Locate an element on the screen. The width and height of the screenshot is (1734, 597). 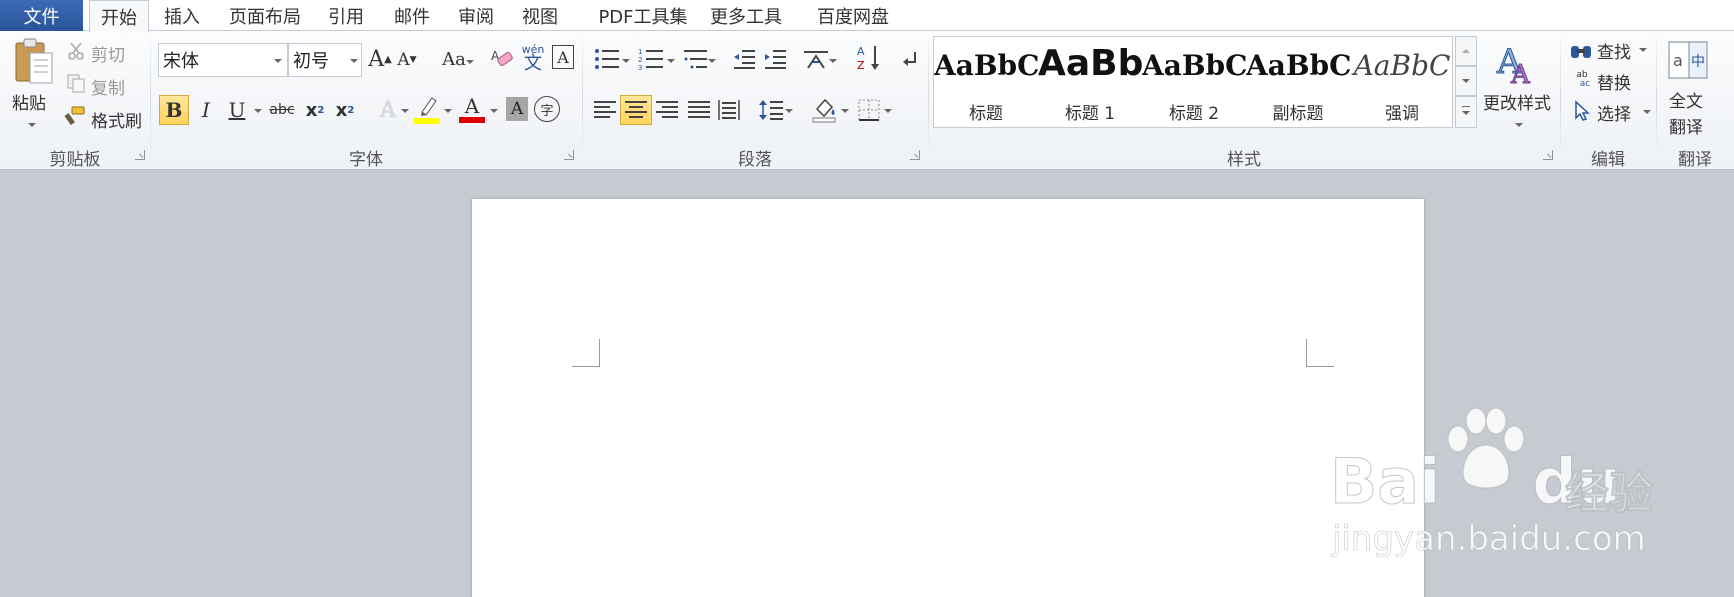
increase-indent-icon is located at coordinates (775, 59).